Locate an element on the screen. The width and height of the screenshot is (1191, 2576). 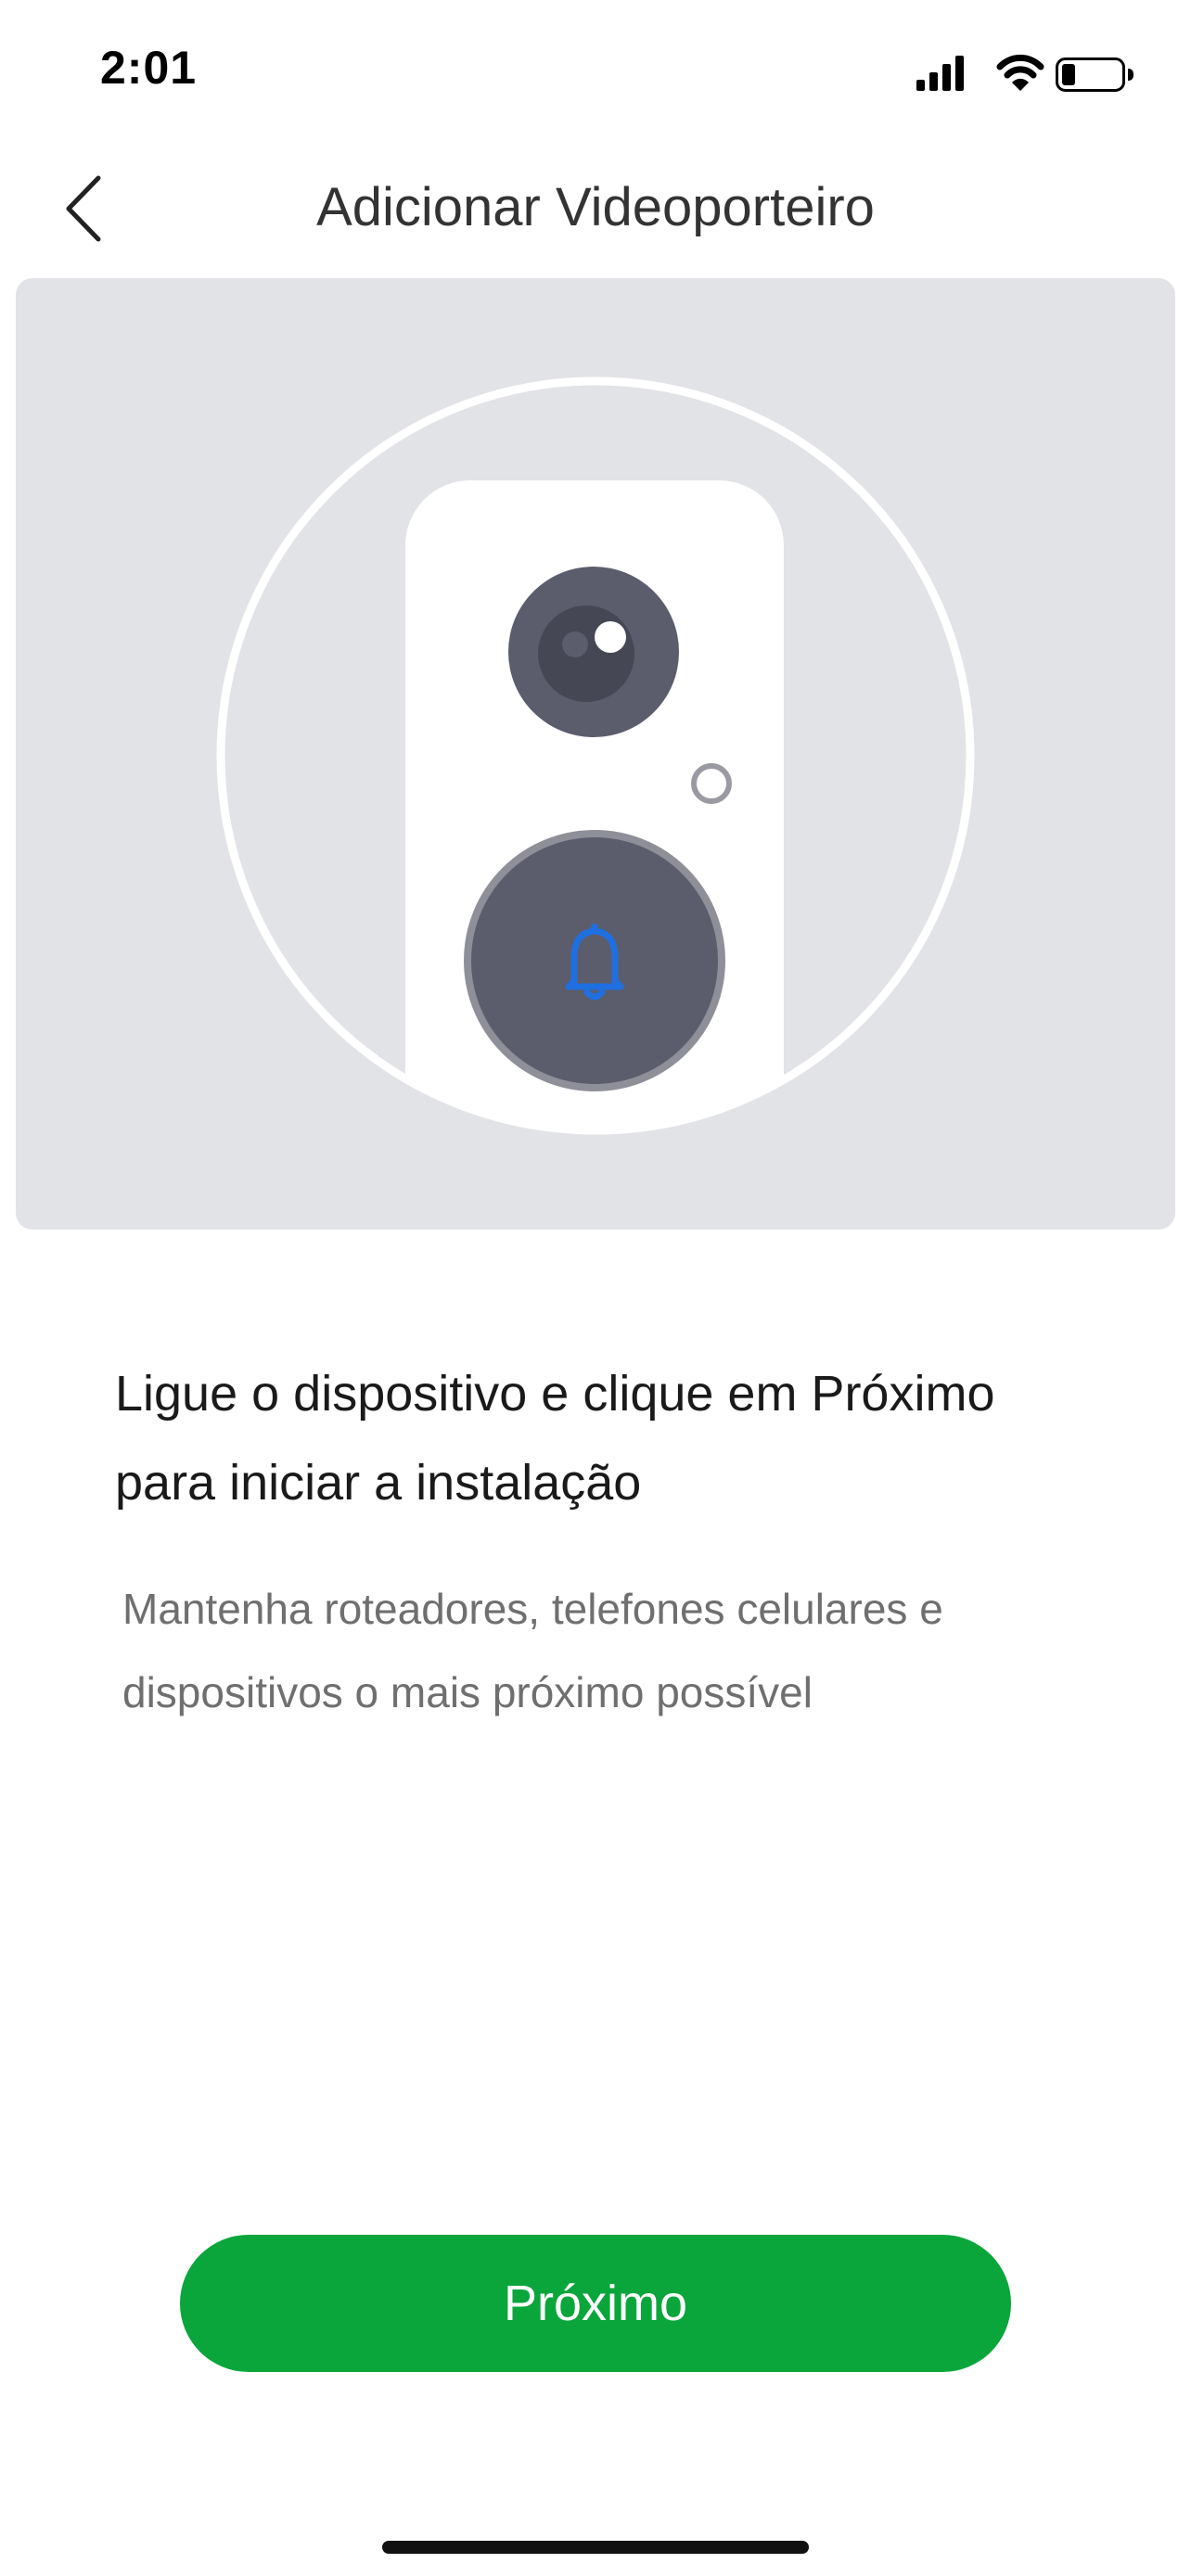
camera-lens-inner is located at coordinates (586, 654).